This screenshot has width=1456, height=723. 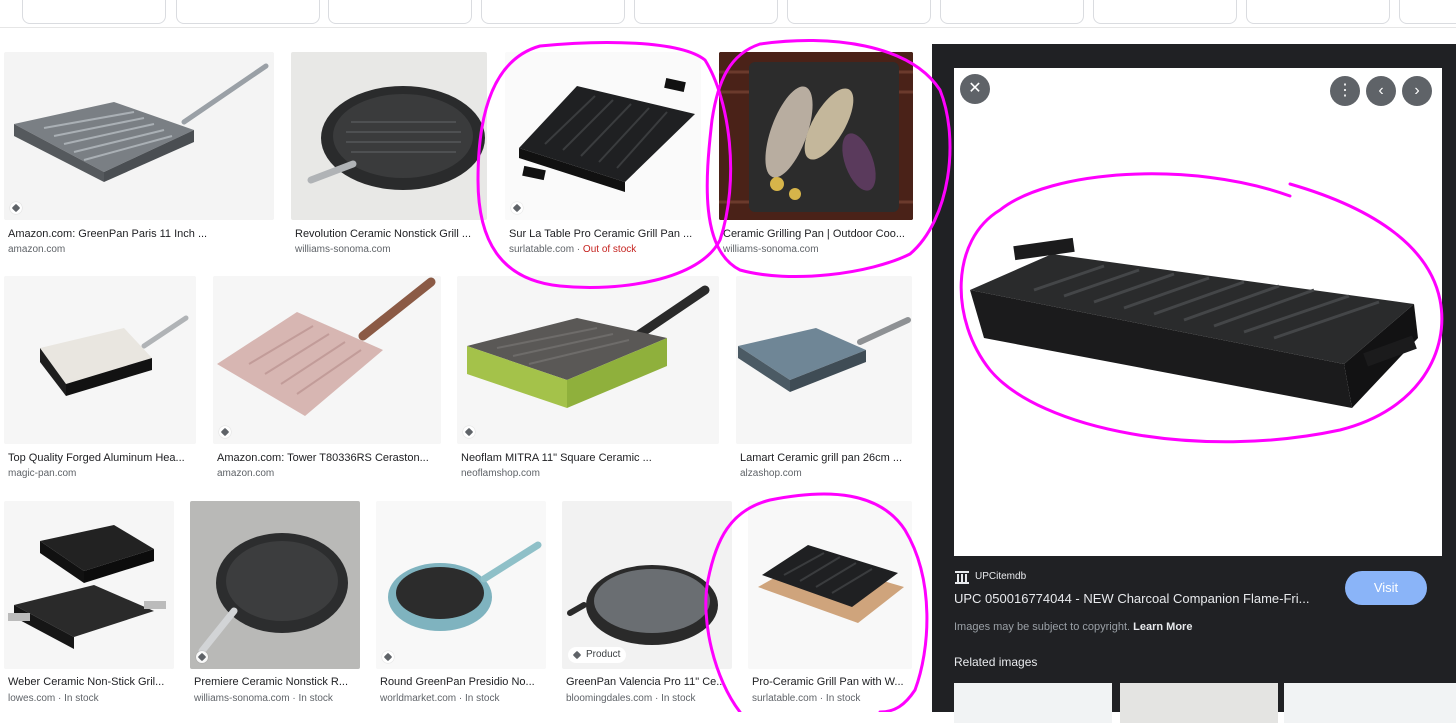 What do you see at coordinates (326, 346) in the screenshot?
I see `pink-grill-pan-image` at bounding box center [326, 346].